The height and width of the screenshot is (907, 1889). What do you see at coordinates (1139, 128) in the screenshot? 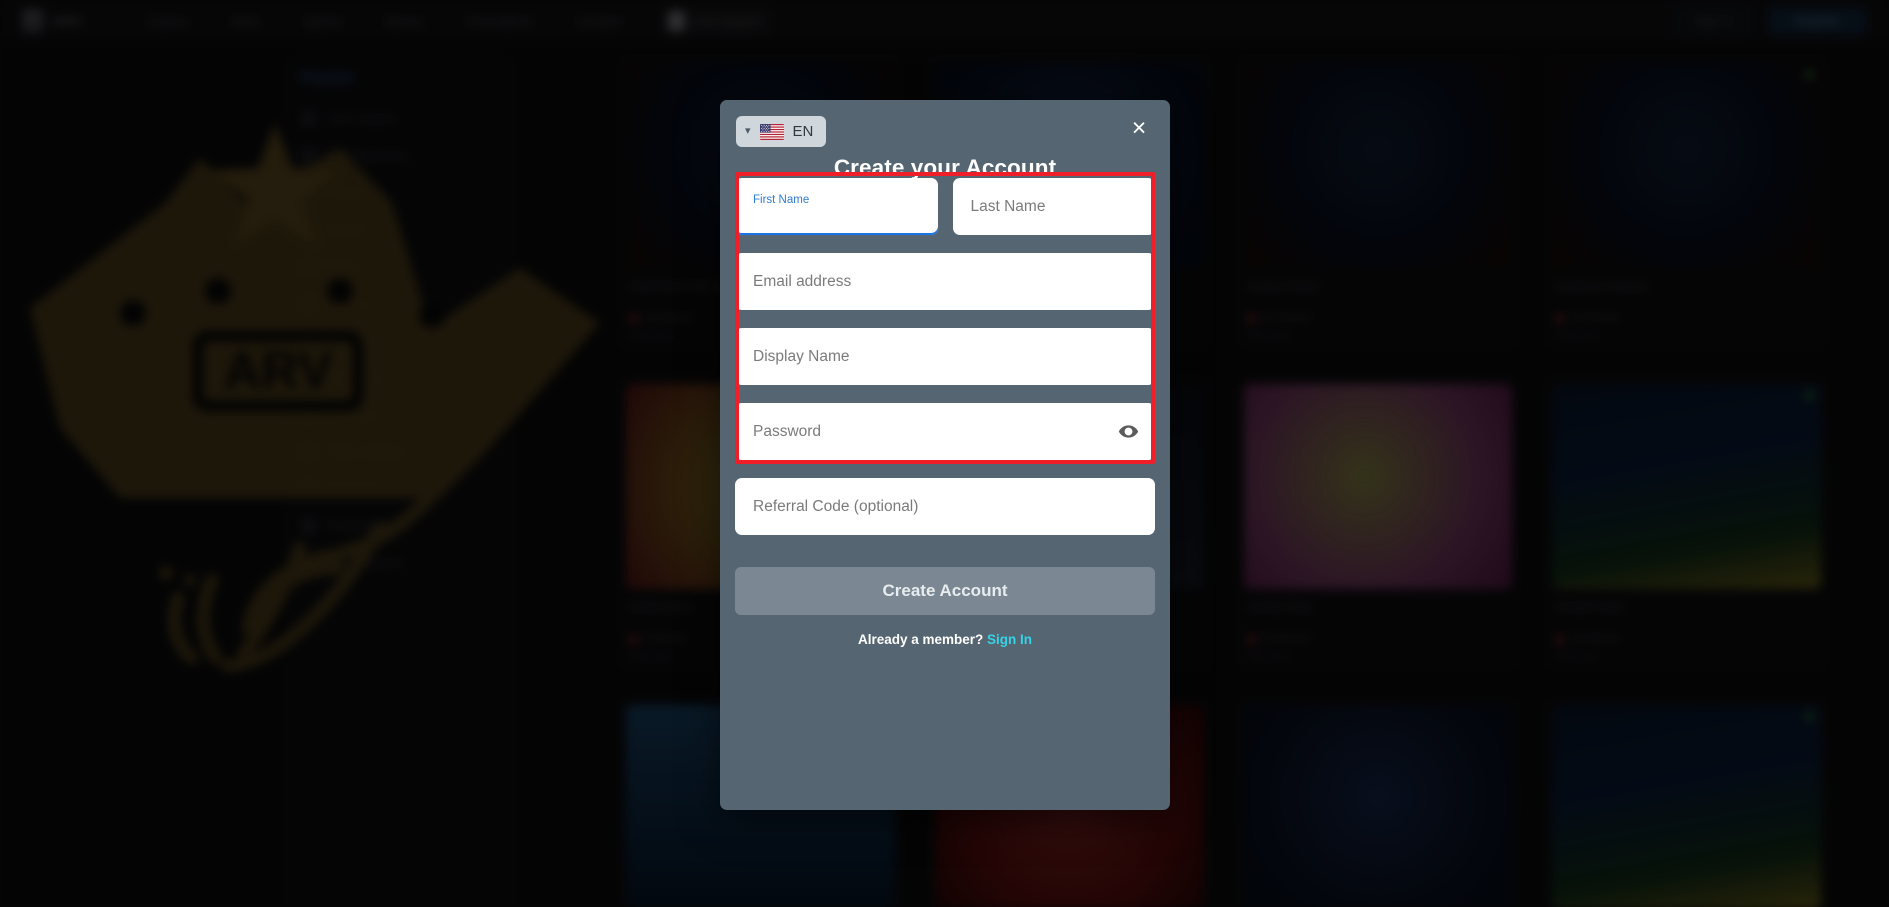
I see `close-icon: ×` at bounding box center [1139, 128].